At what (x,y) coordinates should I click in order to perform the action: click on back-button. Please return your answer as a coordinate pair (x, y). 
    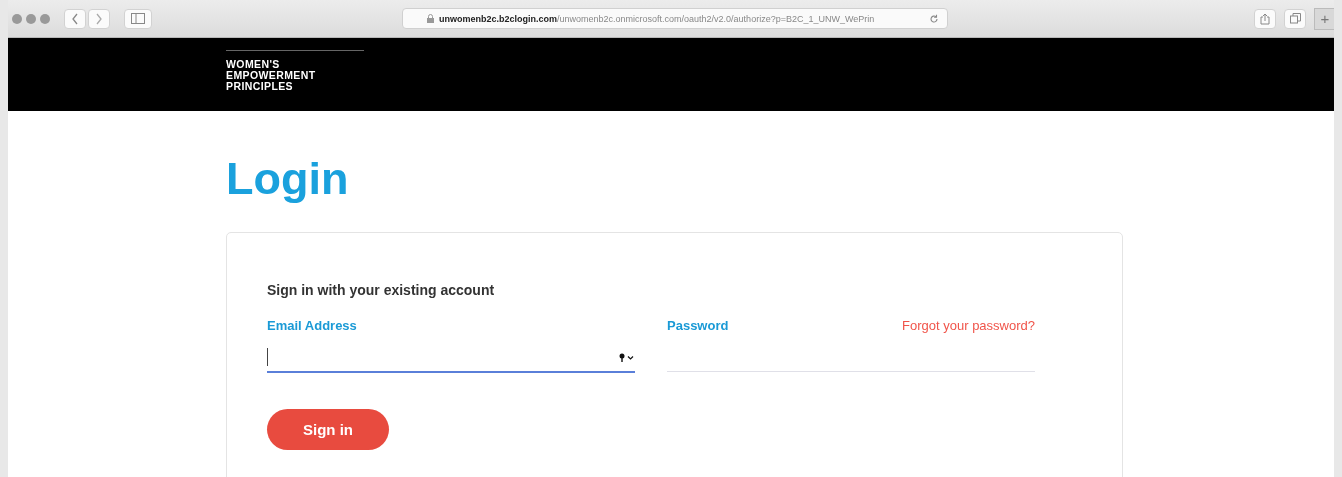
    Looking at the image, I should click on (75, 18).